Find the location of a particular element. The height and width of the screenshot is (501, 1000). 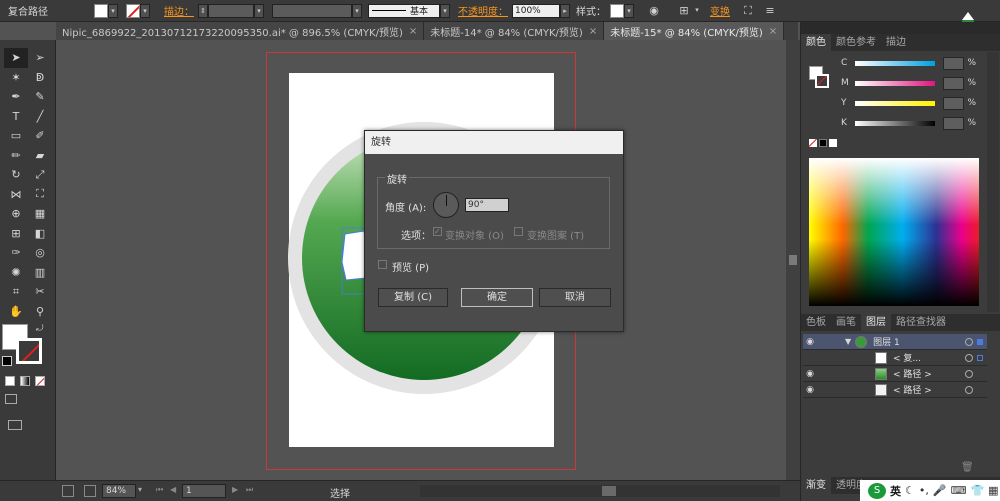

black-slider is located at coordinates (894, 123).